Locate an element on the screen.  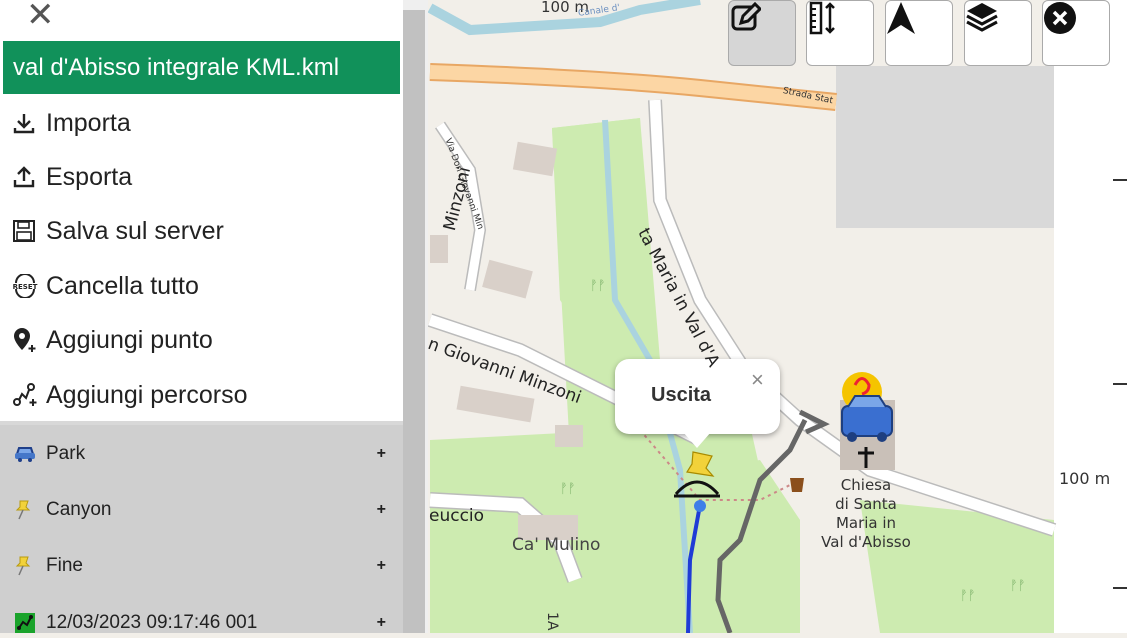
church-label: Chiesa di Santa Maria in Val d'Abisso is located at coordinates (866, 513).